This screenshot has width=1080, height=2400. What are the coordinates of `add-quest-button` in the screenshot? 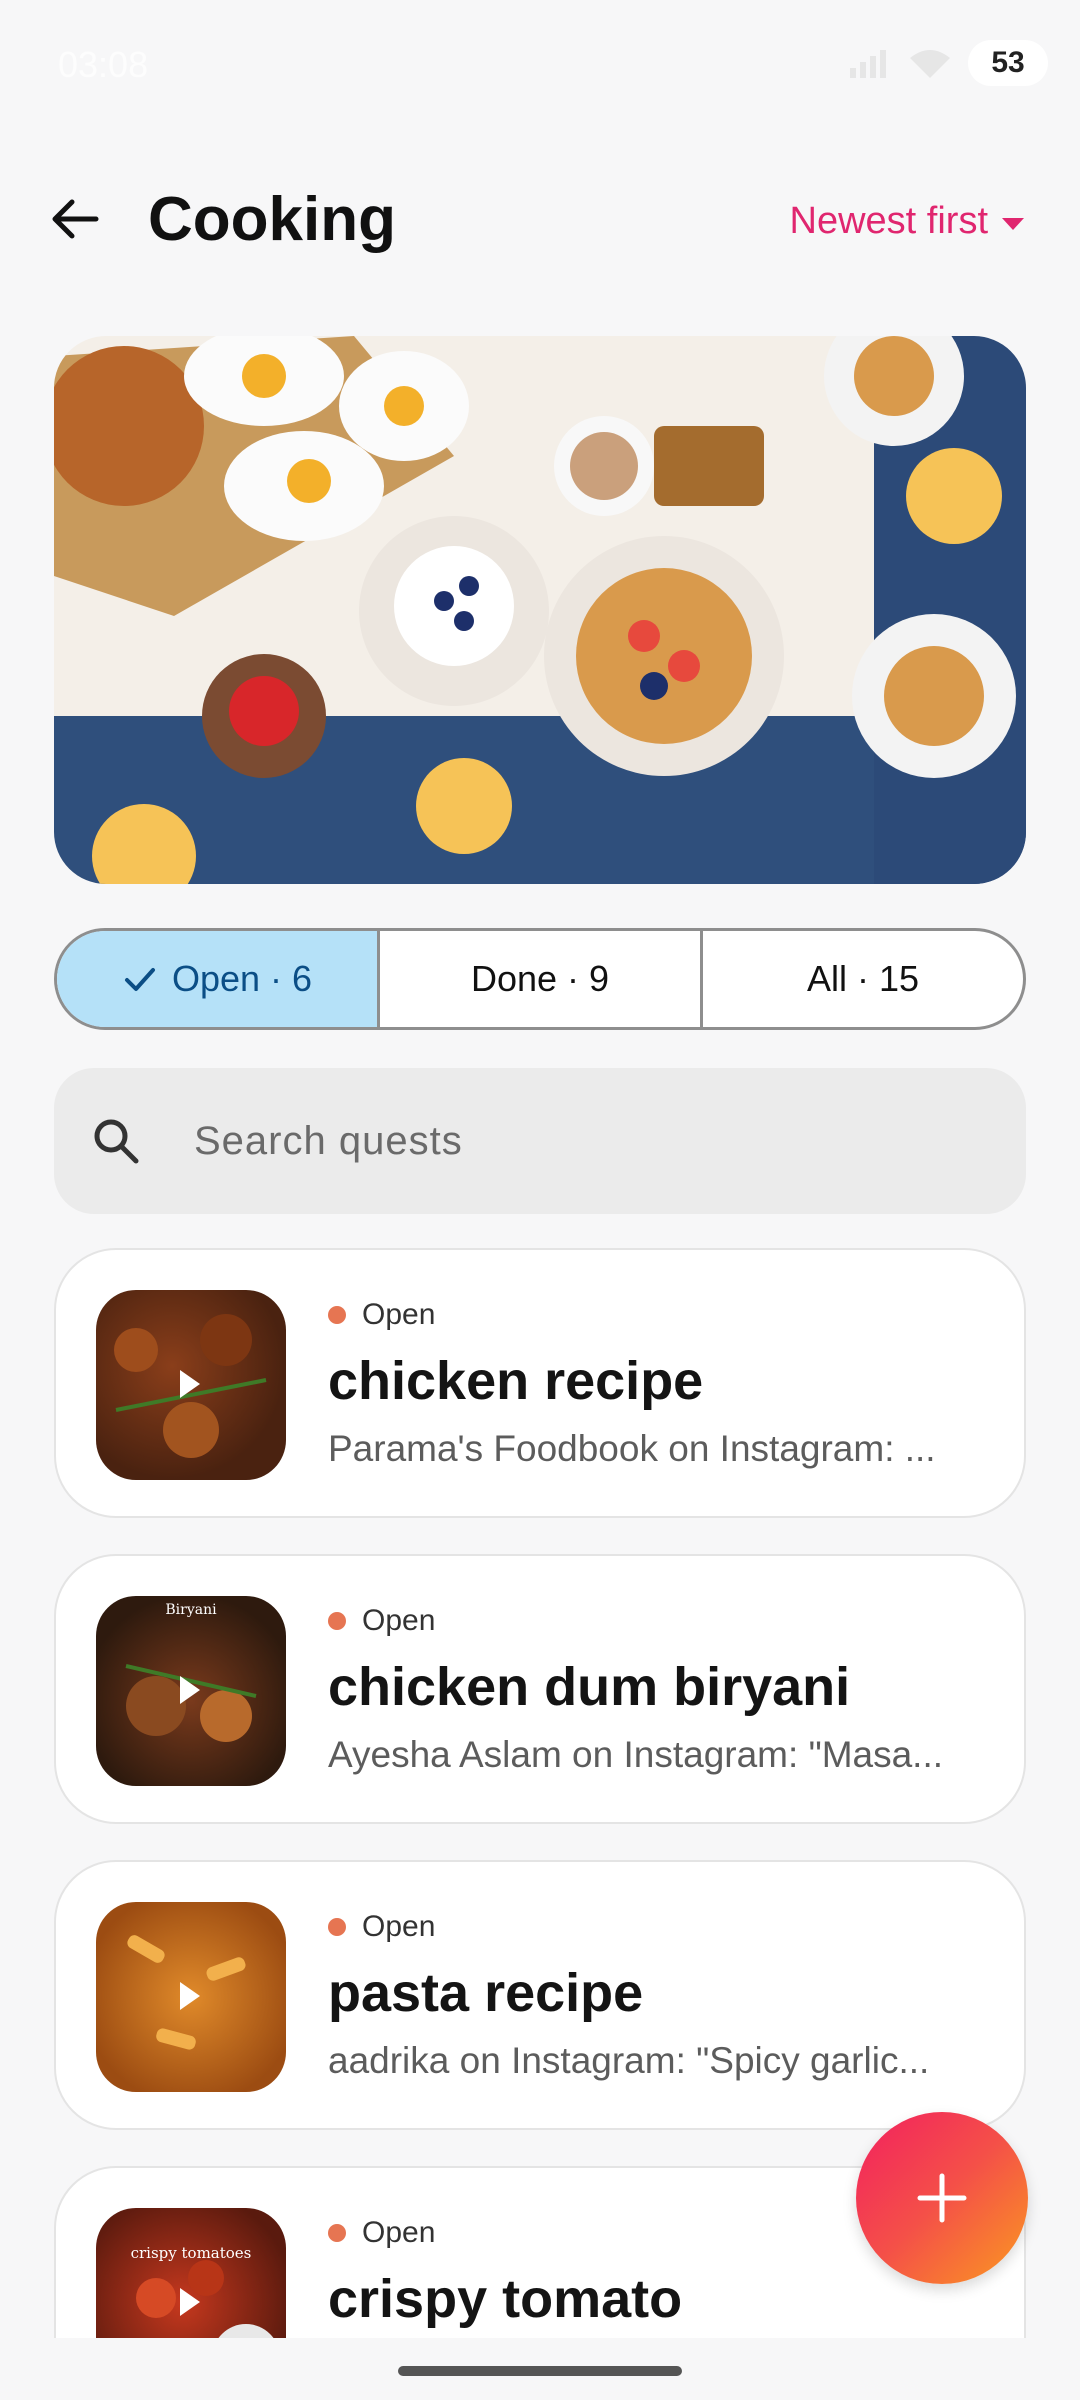 It's located at (942, 2198).